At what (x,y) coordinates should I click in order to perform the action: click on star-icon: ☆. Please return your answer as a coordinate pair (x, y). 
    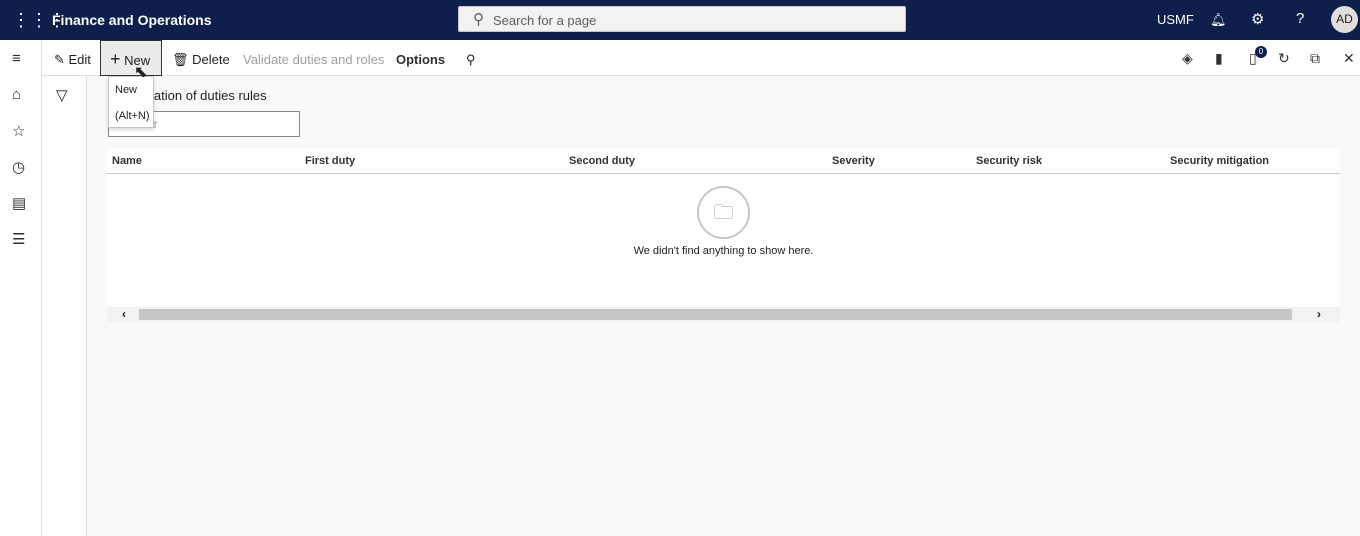
    Looking at the image, I should click on (18, 131).